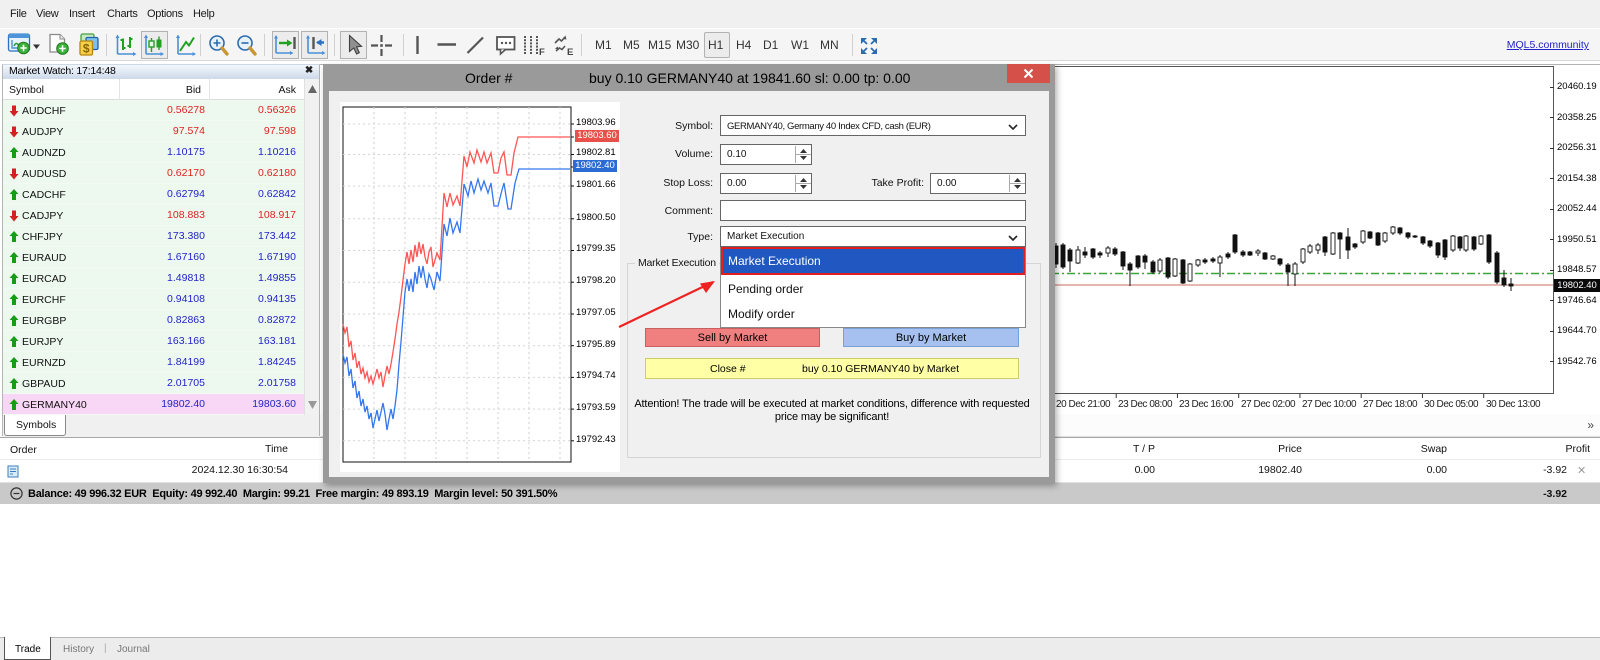  Describe the element at coordinates (570, 52) in the screenshot. I see `svg-text: E` at that location.